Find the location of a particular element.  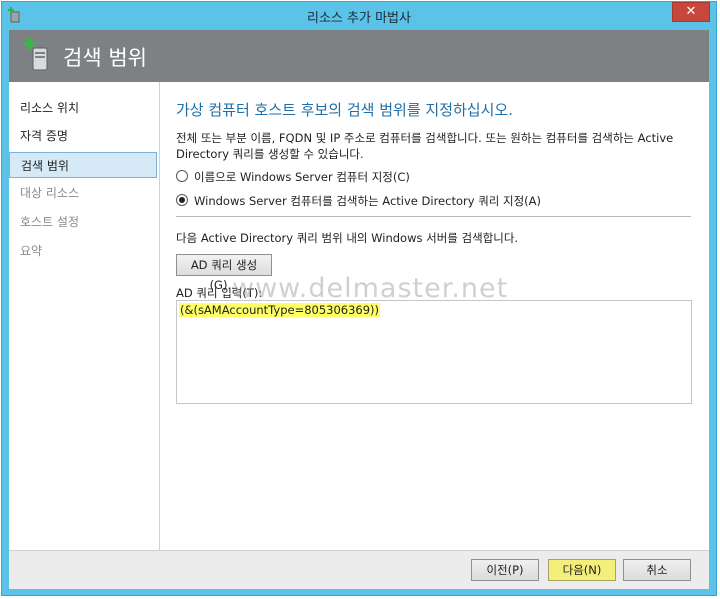

sidebar-item-credentials: 자격 증명 is located at coordinates (83, 136).